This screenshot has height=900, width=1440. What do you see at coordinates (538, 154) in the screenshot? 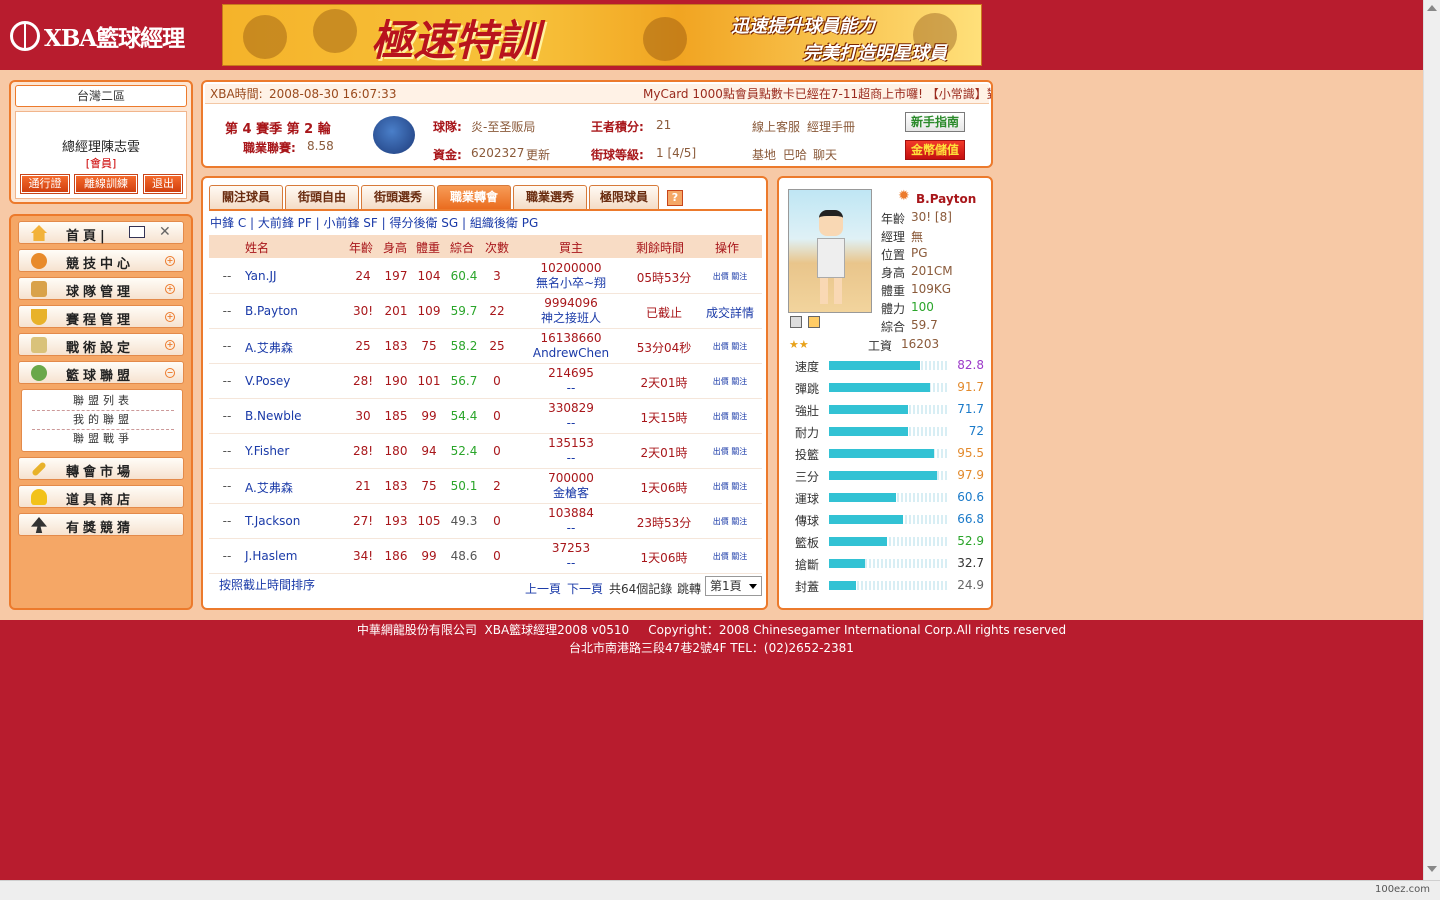
I see `funds-refresh-link: 更新` at bounding box center [538, 154].